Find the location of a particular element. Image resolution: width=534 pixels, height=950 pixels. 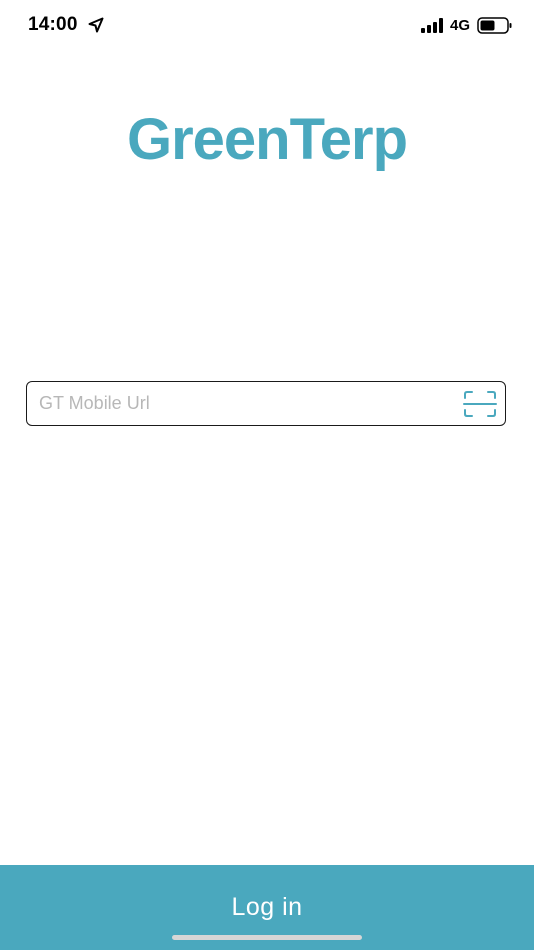

url-input is located at coordinates (249, 403).